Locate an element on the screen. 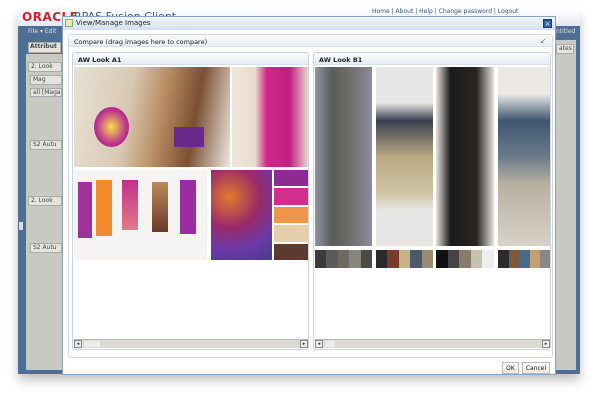 The height and width of the screenshot is (400, 600). right-panel is located at coordinates (566, 205).